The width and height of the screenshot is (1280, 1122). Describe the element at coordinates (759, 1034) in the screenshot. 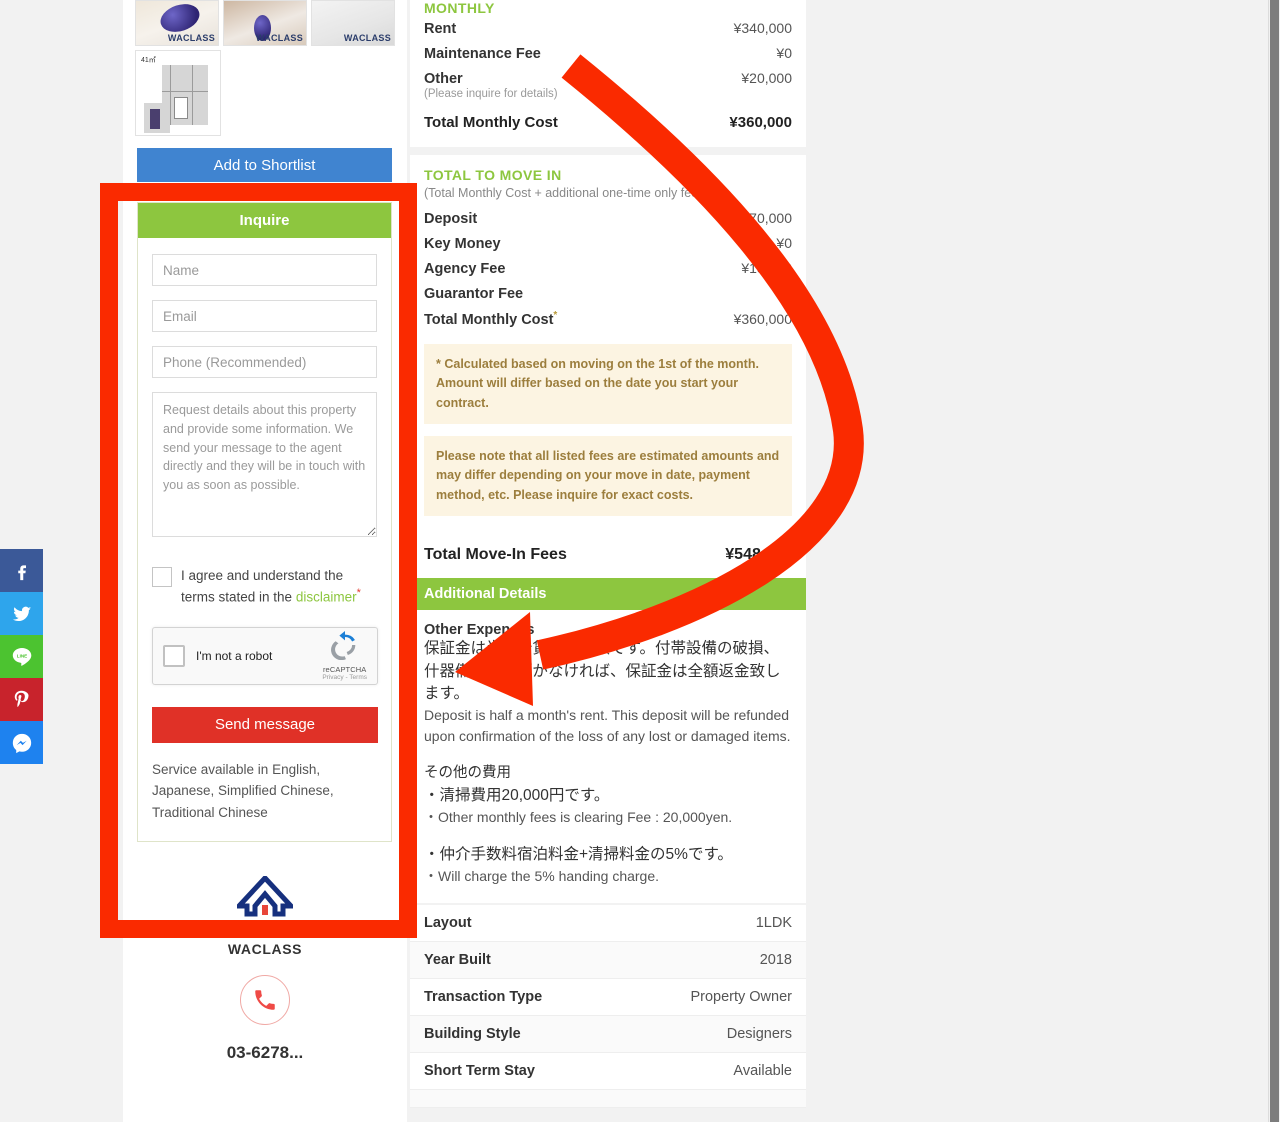

I see `property-value: Designers` at that location.